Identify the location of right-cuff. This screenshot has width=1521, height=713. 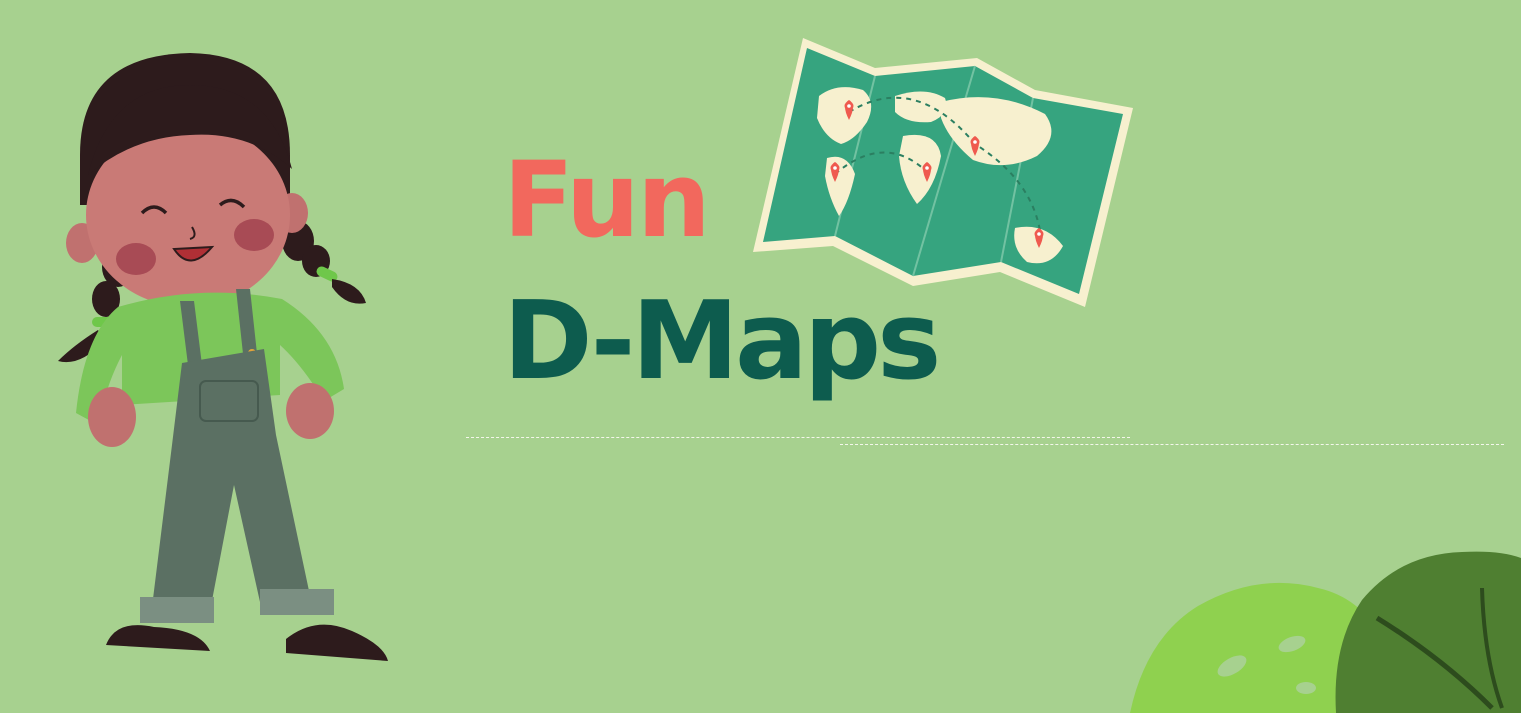
(297, 602).